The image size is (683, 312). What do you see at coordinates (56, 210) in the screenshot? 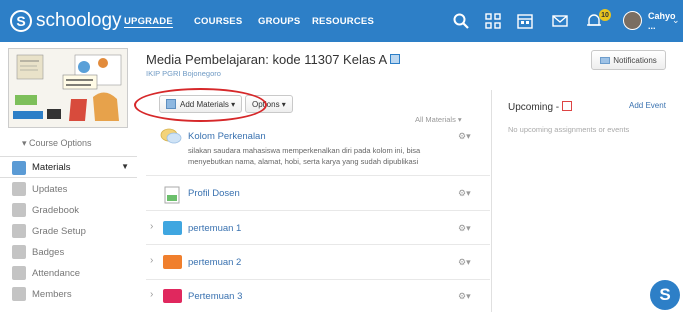
I see `sidebar-item-label: Gradebook` at bounding box center [56, 210].